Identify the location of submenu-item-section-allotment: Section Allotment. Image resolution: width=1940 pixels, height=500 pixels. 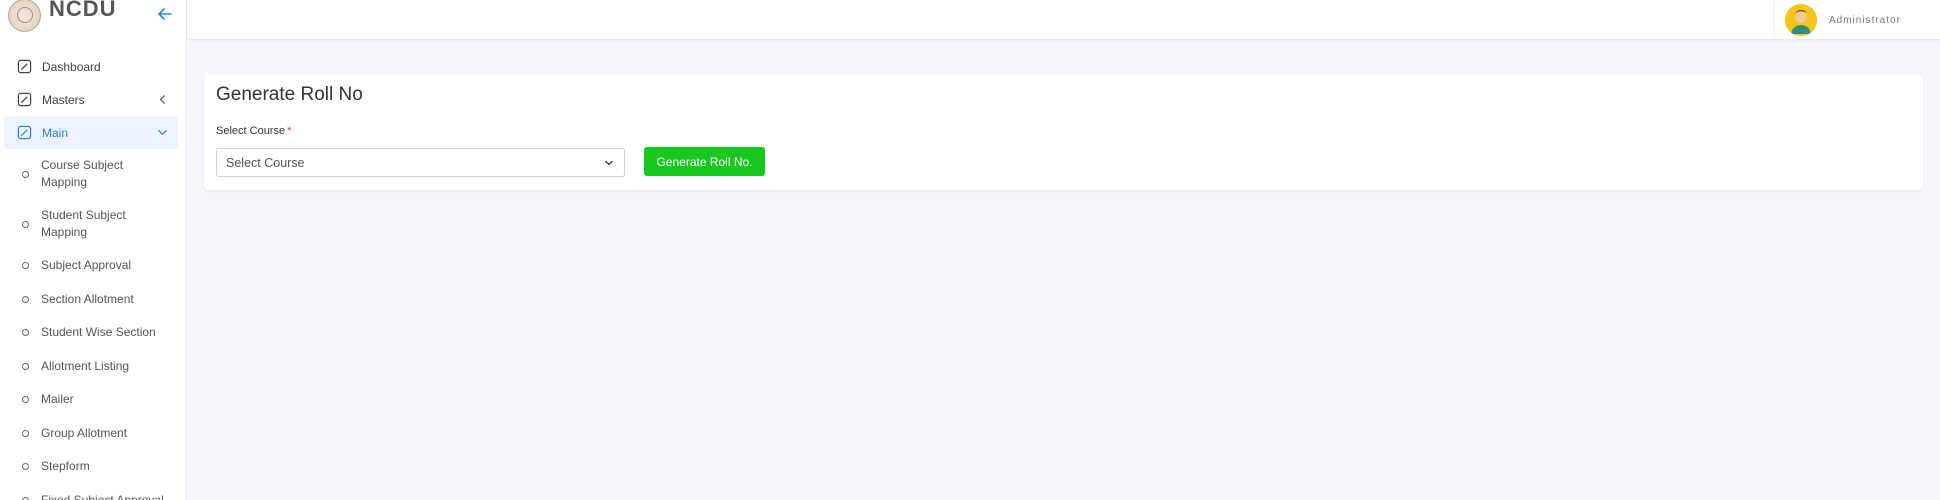
(93, 299).